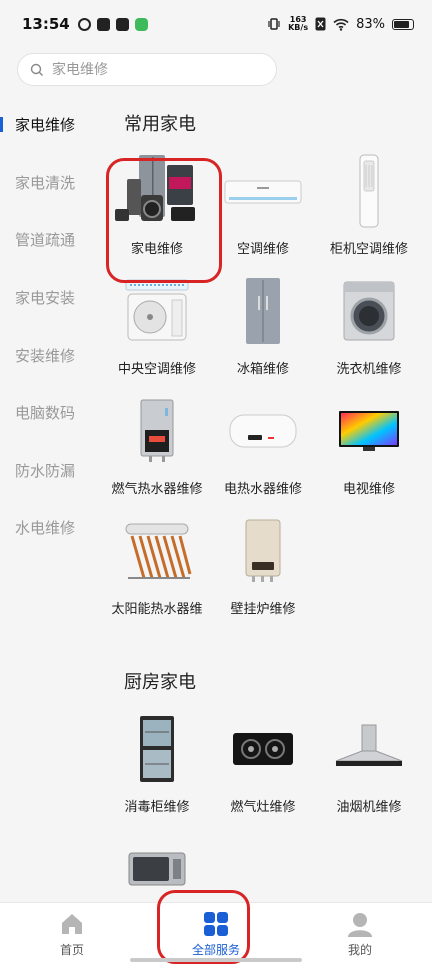 The image size is (432, 964). What do you see at coordinates (368, 249) in the screenshot?
I see `service-label: 柜机空调维修` at bounding box center [368, 249].